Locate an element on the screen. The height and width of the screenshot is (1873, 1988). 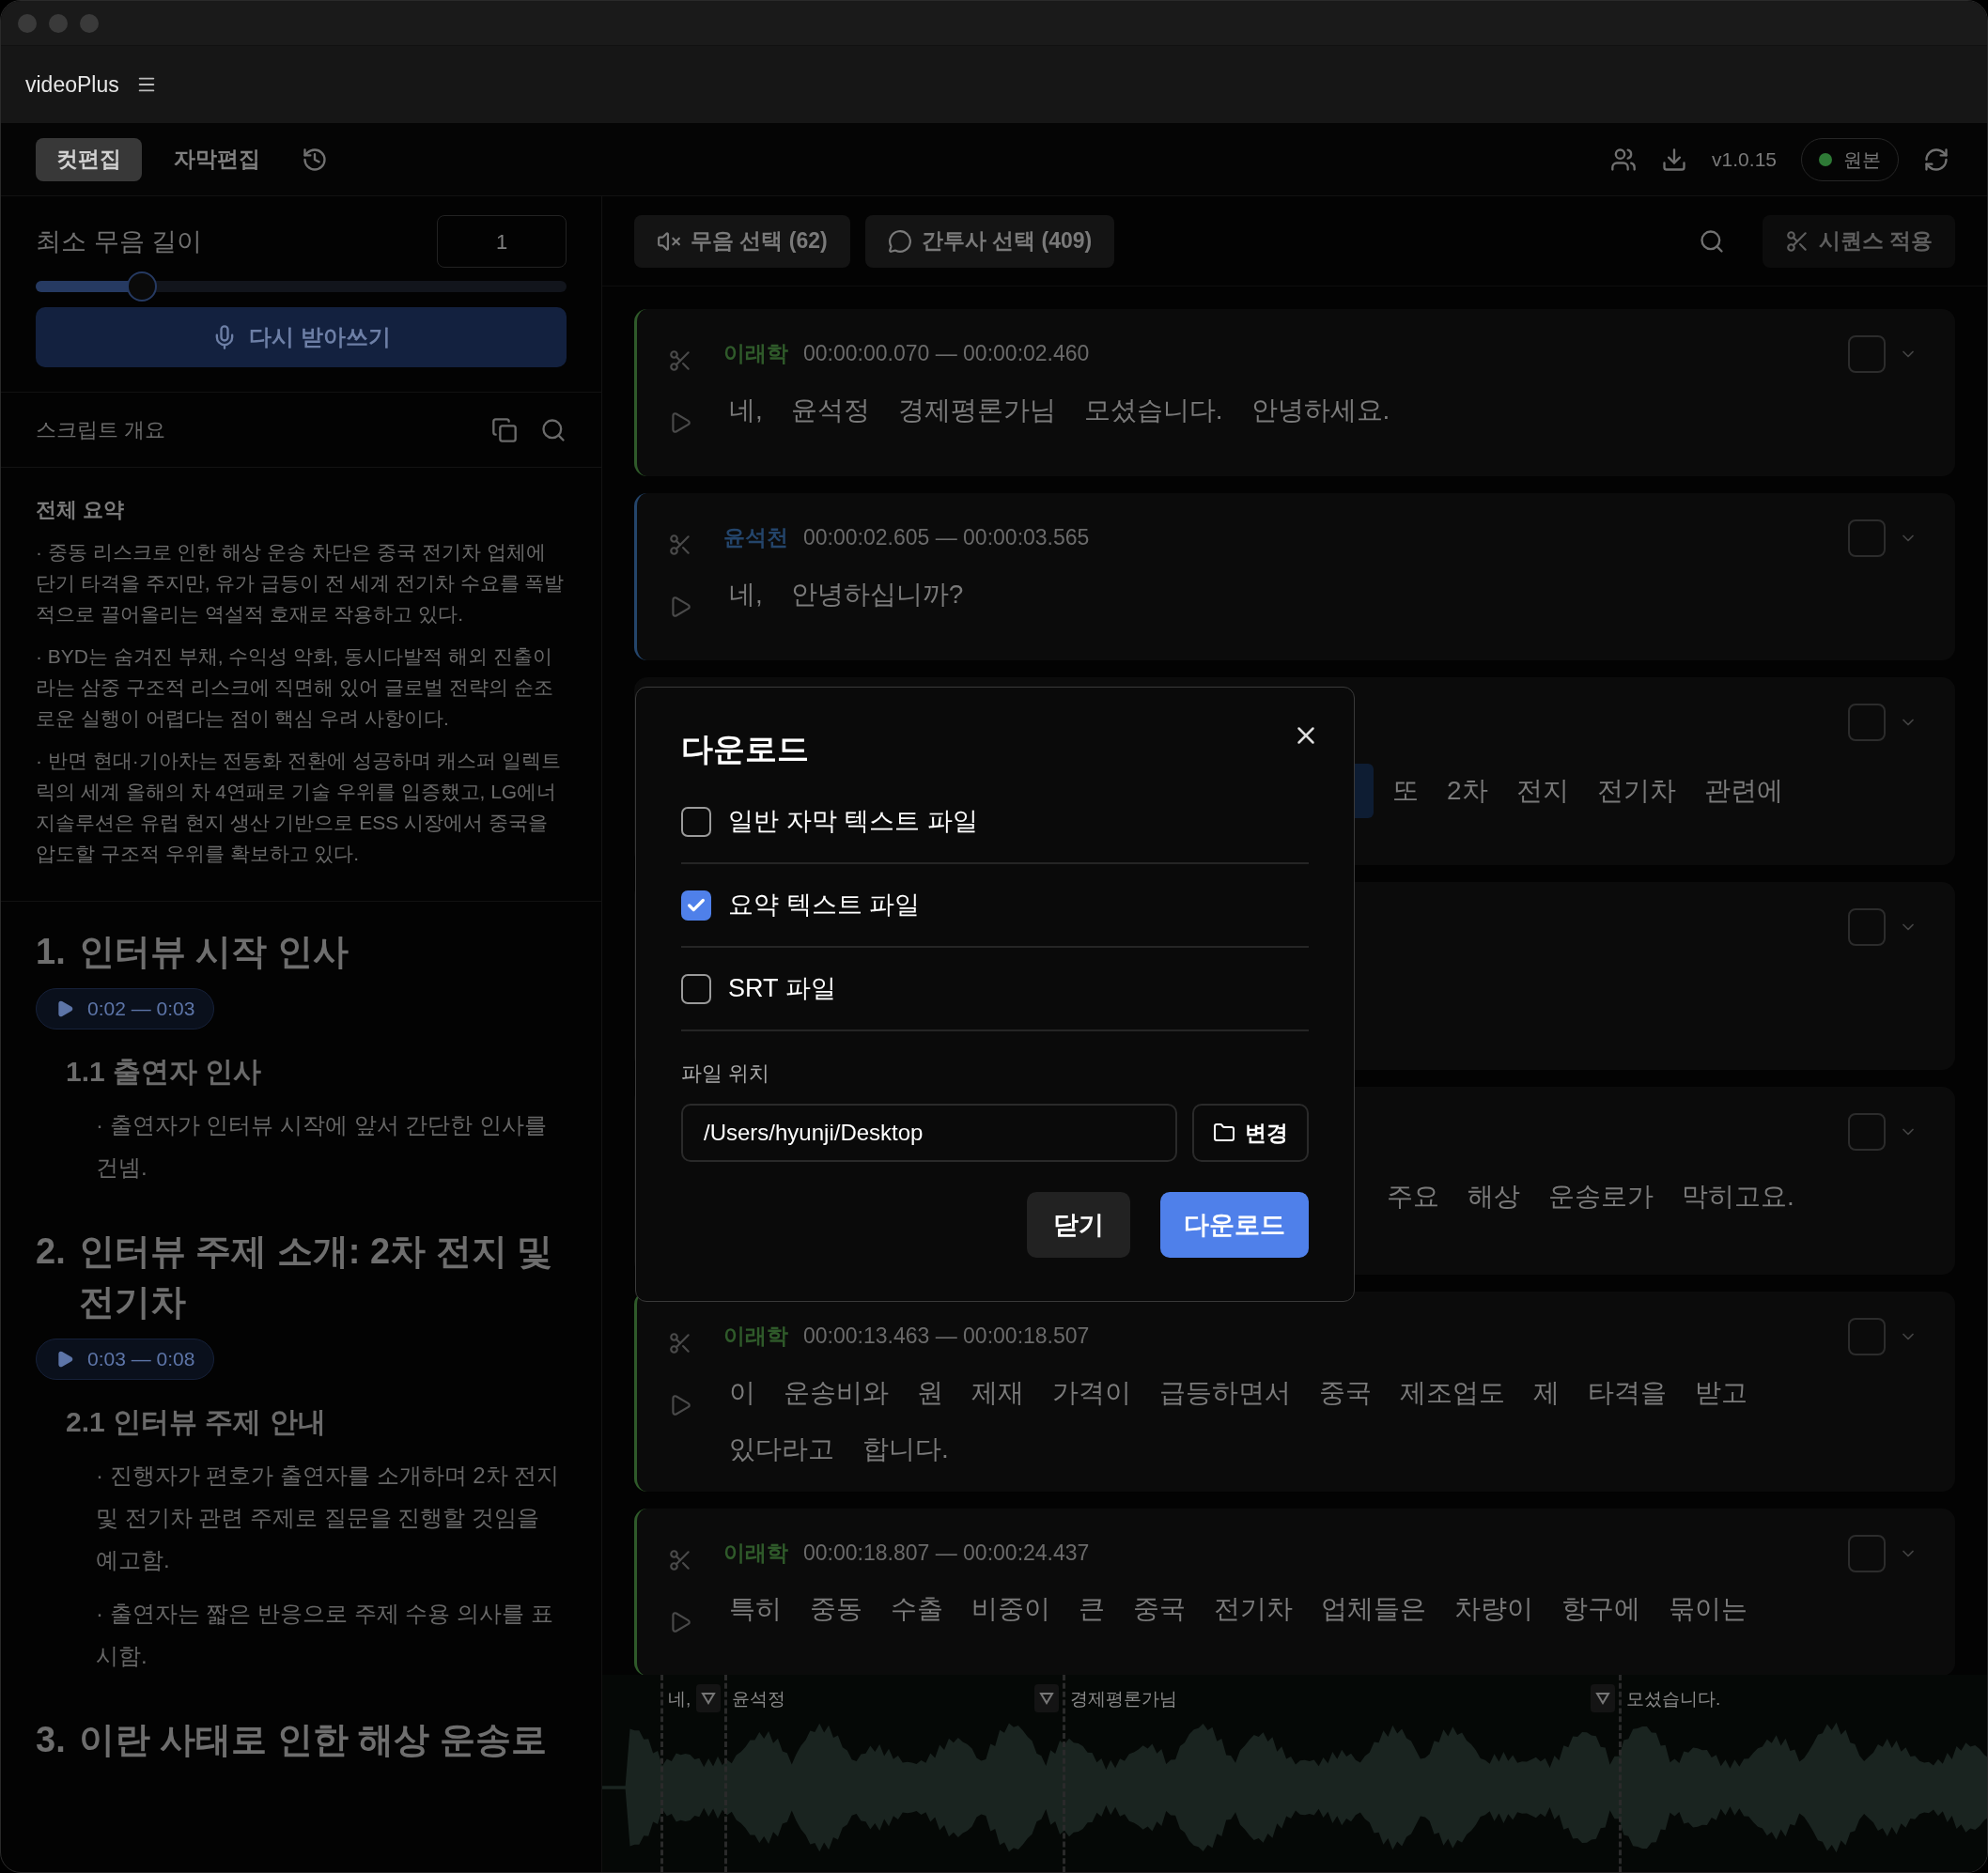
word: 있다라고 is located at coordinates (781, 1449).